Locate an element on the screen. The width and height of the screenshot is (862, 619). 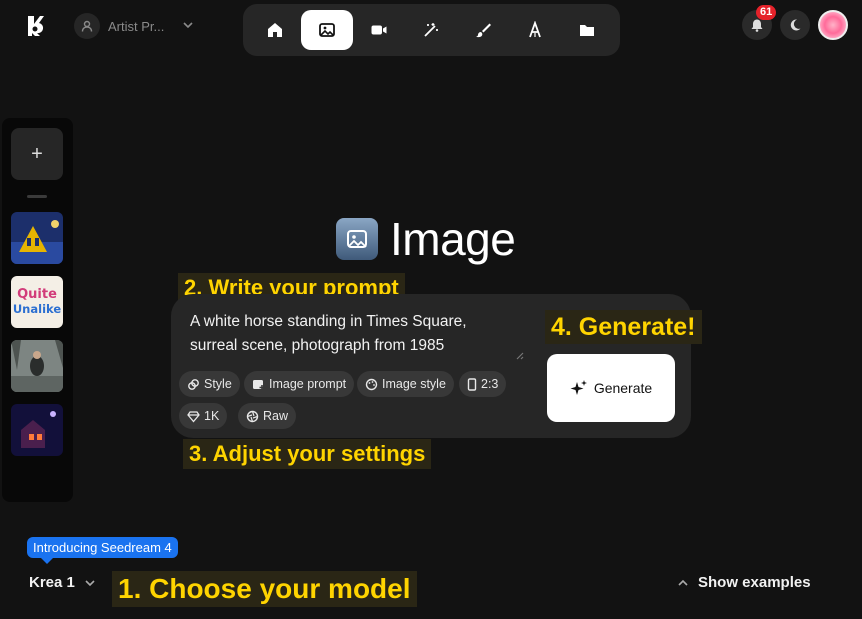
palette-icon is located at coordinates (371, 384).